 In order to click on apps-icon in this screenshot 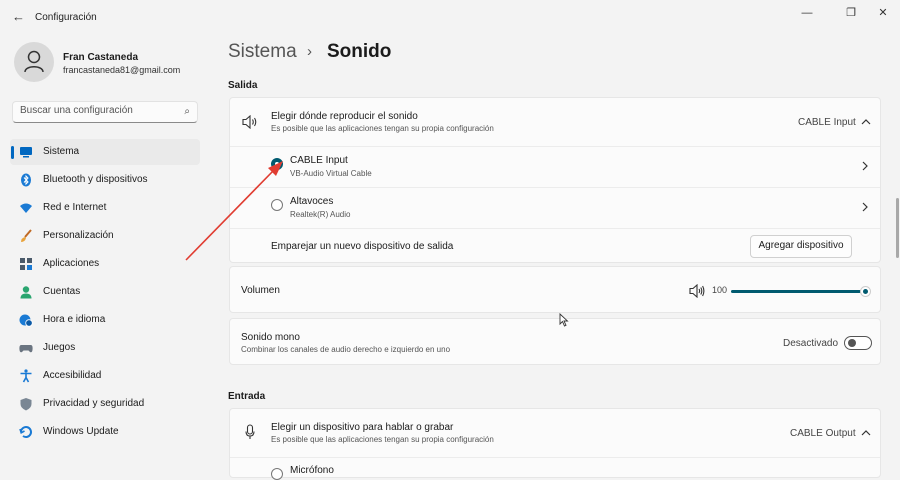, I will do `click(26, 264)`.